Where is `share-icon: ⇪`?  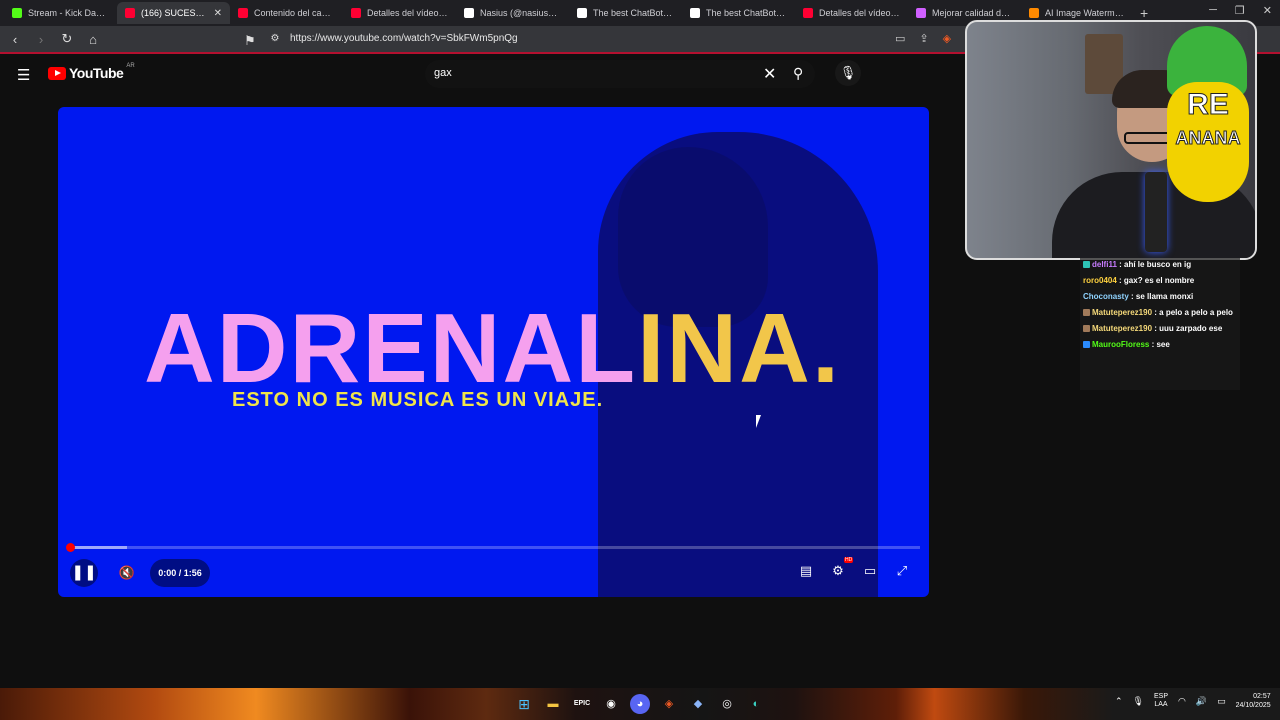 share-icon: ⇪ is located at coordinates (923, 38).